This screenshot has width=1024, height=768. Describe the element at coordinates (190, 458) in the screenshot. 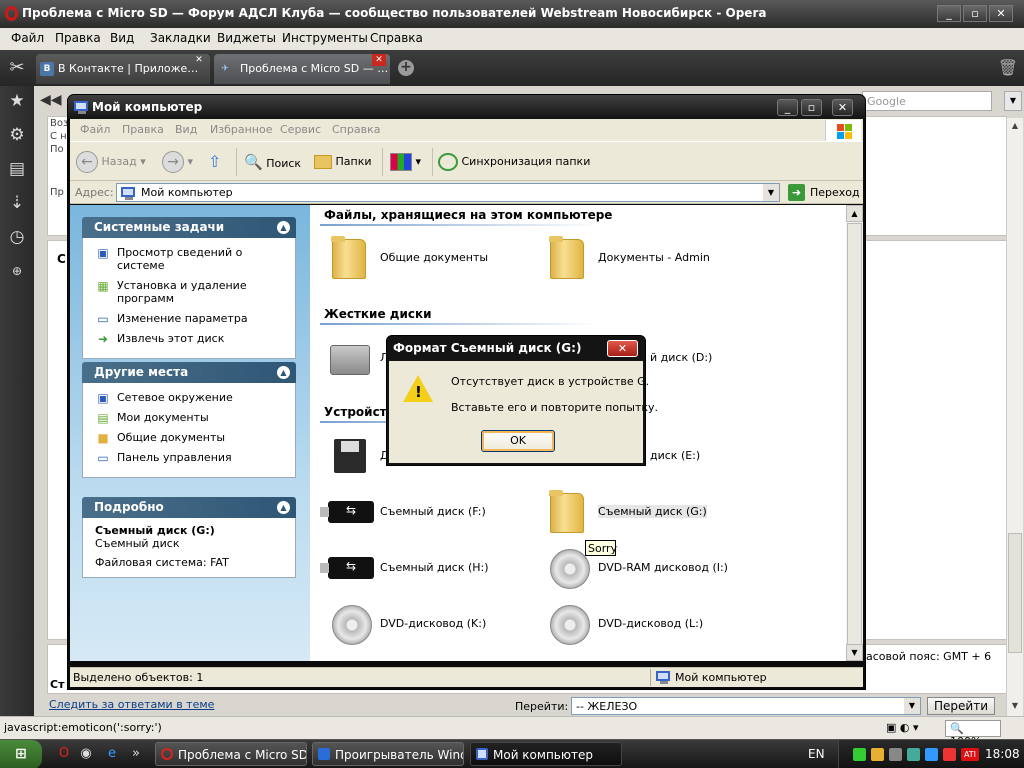

I see `place-control-panel: ▭ Панель управления` at that location.